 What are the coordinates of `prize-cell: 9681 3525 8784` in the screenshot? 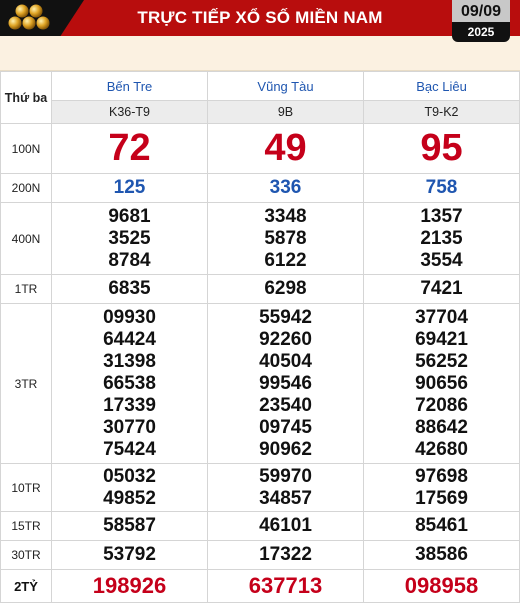 It's located at (129, 238).